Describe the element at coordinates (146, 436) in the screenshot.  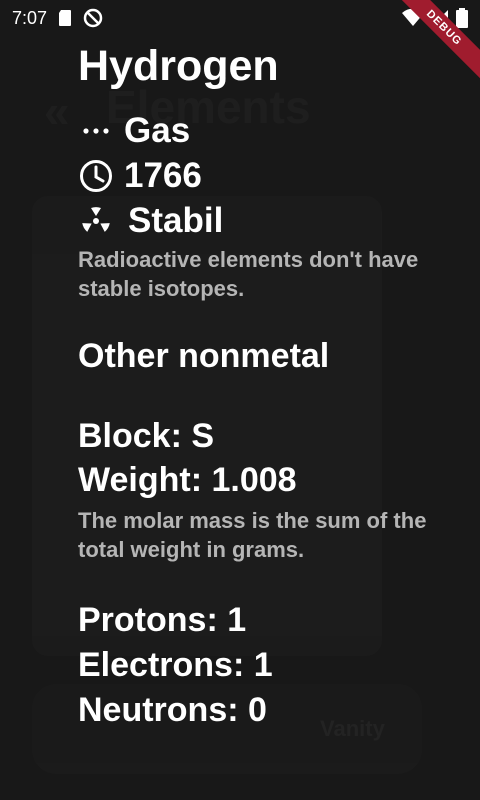
I see `block-label: Block: S` at that location.